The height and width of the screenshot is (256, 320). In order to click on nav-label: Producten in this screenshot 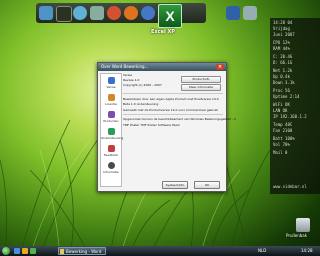, I will do `click(111, 121)`.